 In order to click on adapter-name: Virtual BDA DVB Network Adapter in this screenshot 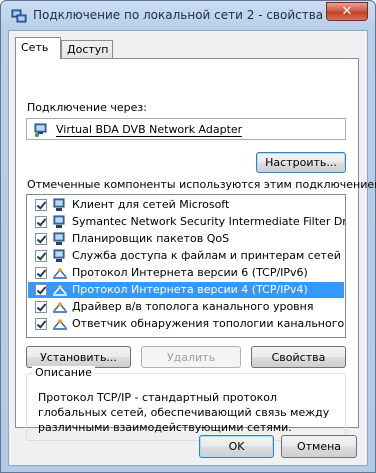, I will do `click(149, 130)`.